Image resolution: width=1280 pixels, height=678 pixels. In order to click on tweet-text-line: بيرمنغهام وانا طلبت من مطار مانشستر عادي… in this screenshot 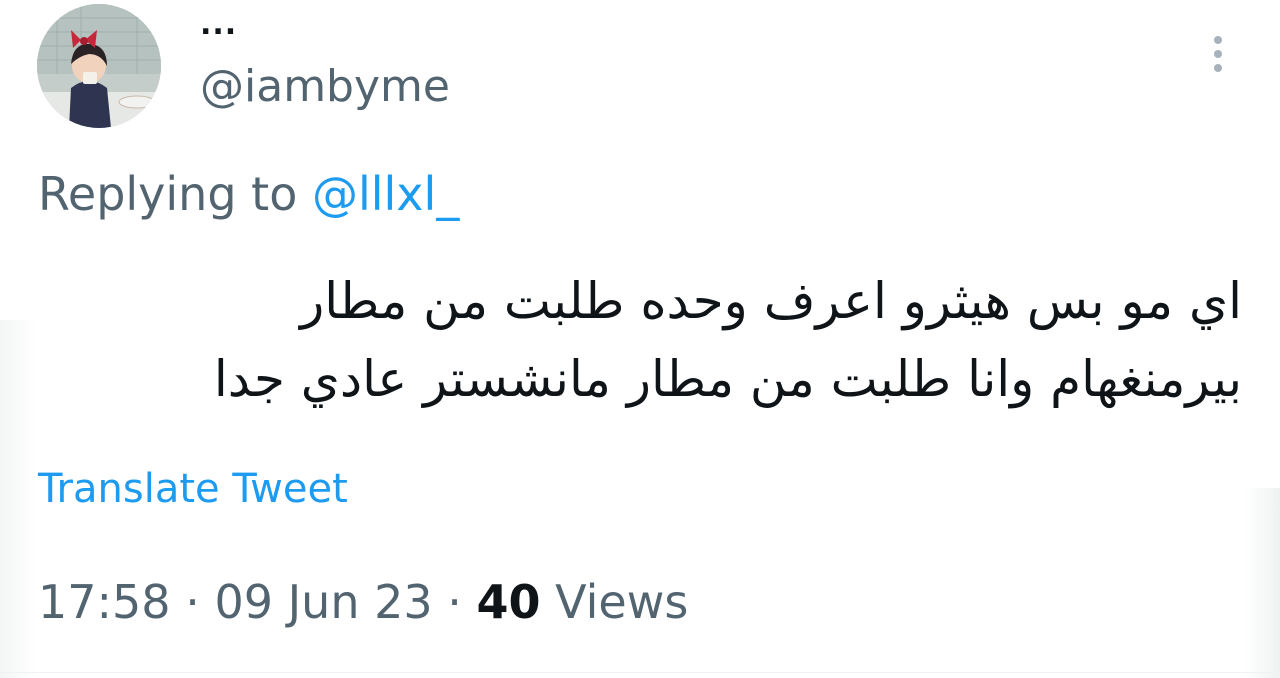, I will do `click(727, 379)`.